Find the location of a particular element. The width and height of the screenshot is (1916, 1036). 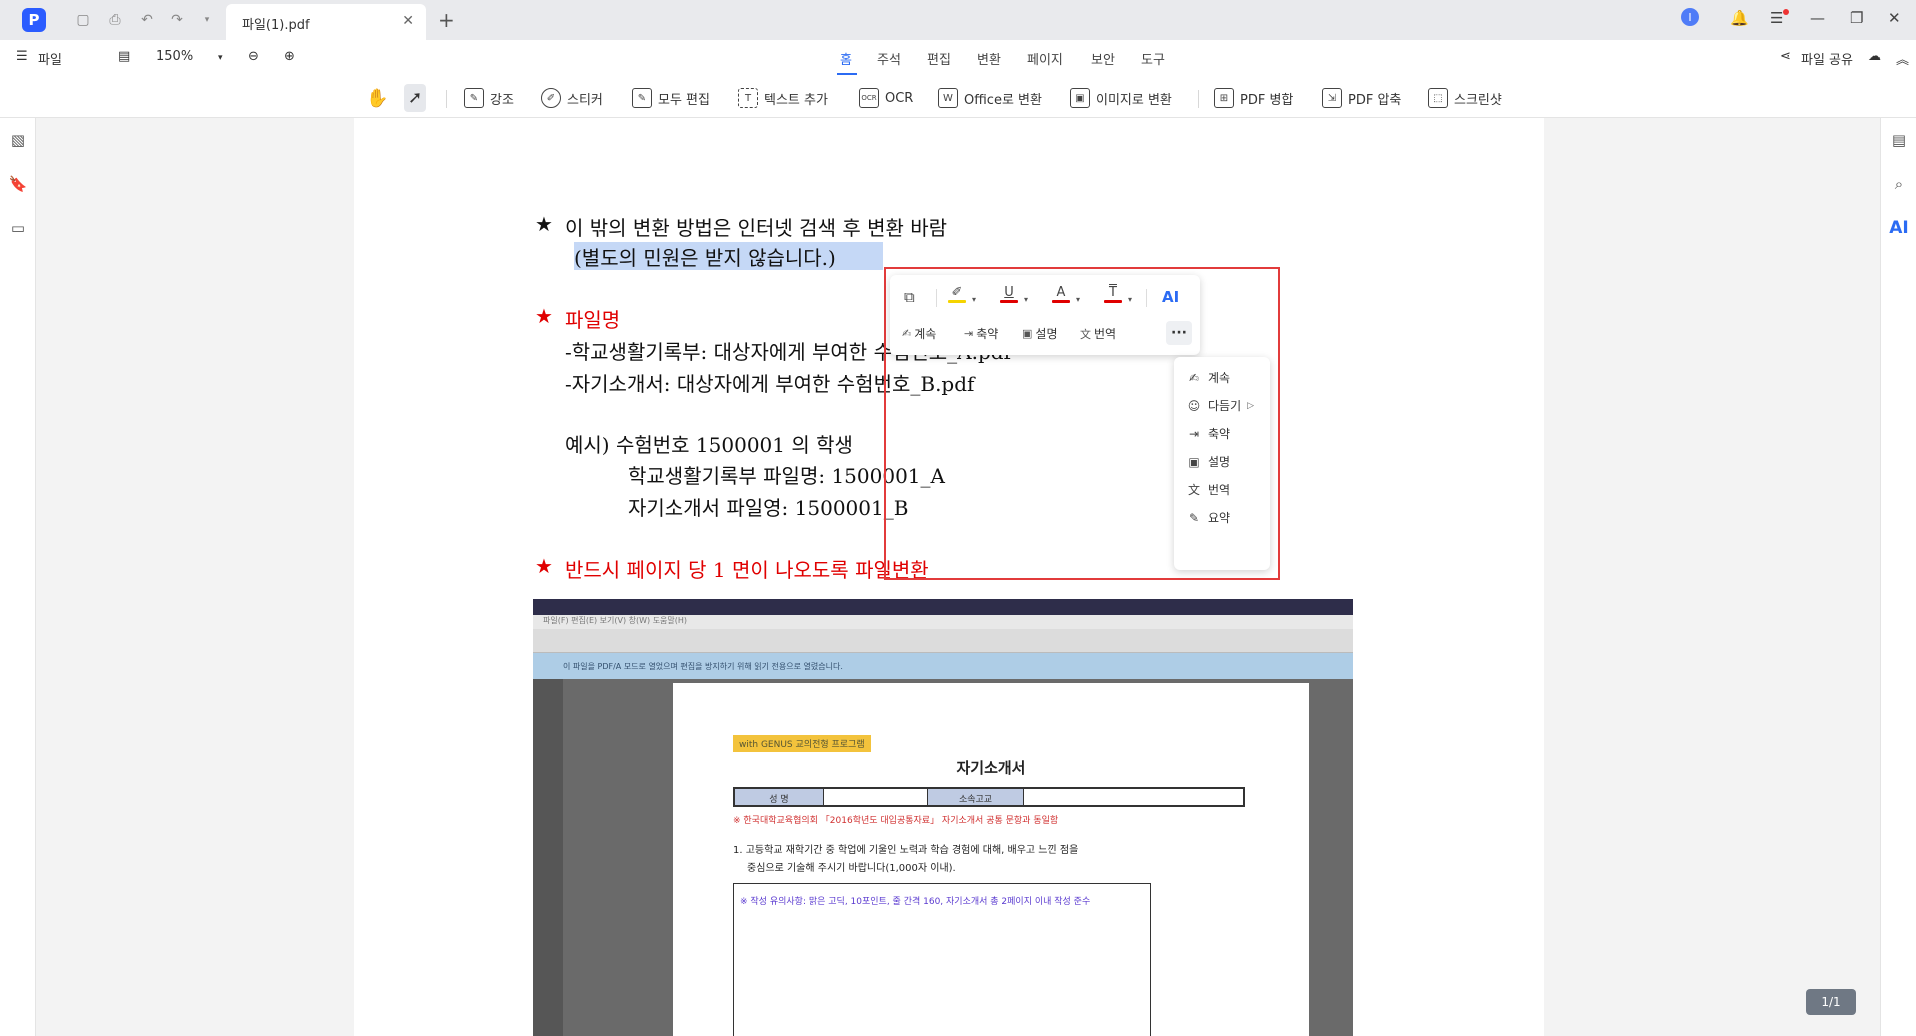

embedded-table-school-header: 소속고교 is located at coordinates (975, 797).